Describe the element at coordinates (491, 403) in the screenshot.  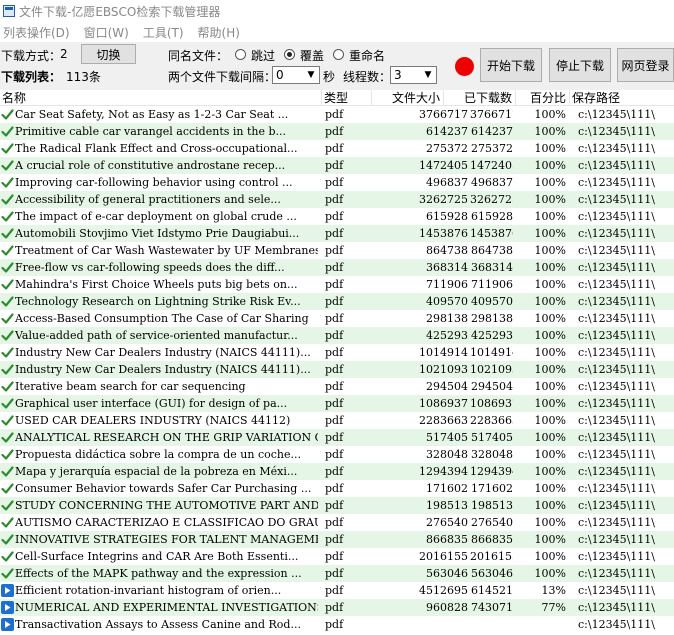
I see `downloaded-bytes: 1086937` at that location.